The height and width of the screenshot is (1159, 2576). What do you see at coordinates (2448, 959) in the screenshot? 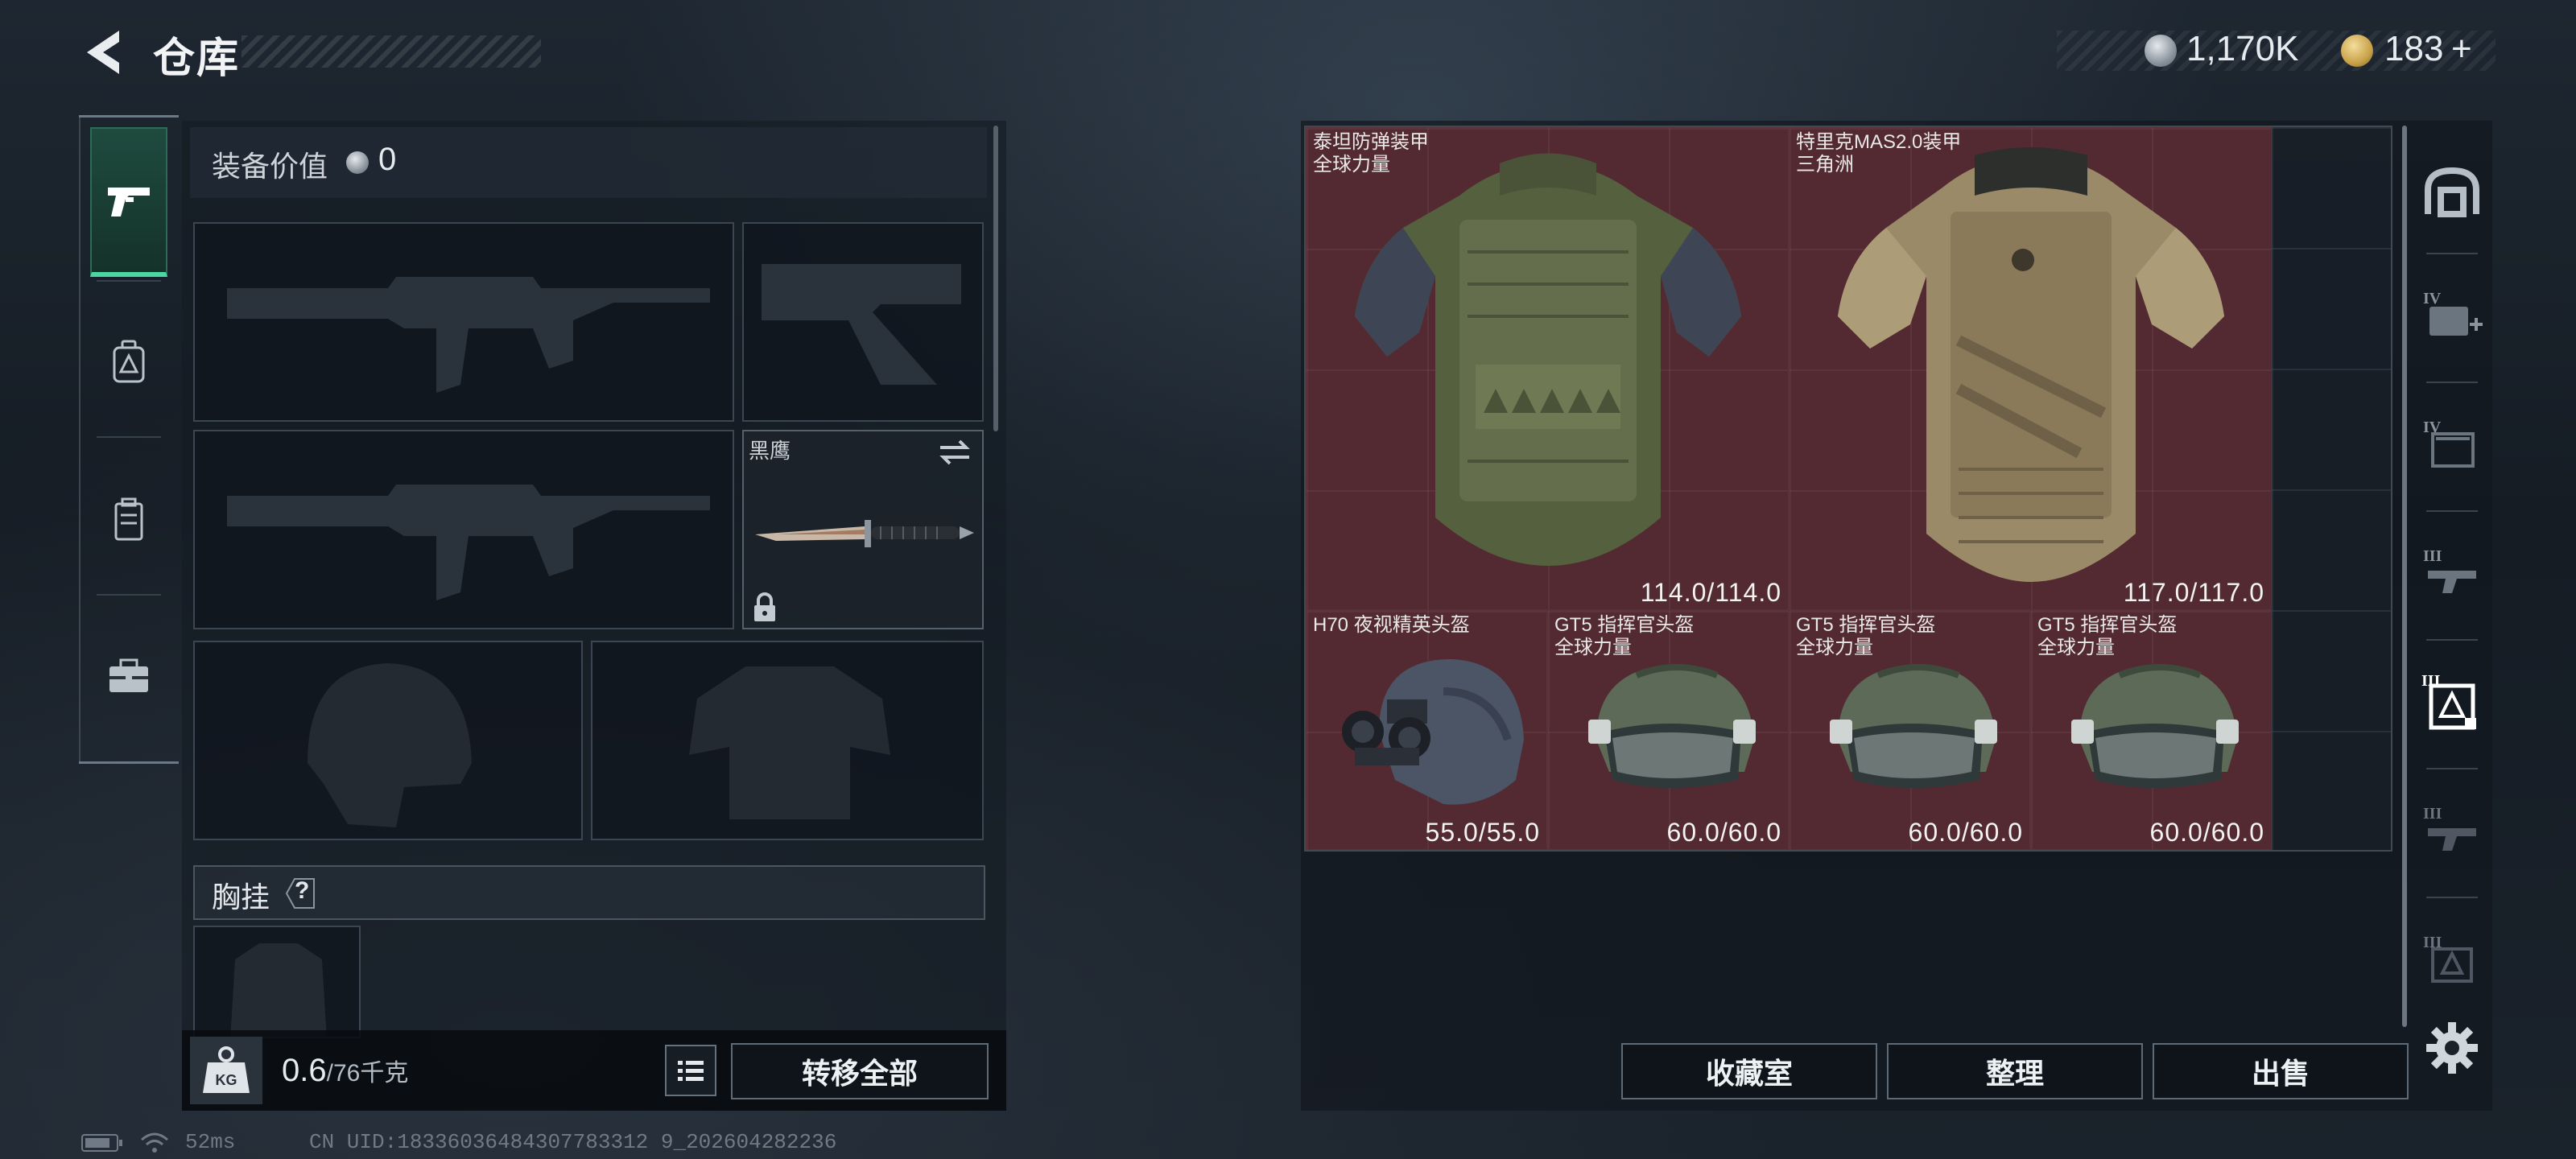
I see `key-filter-icon: III` at bounding box center [2448, 959].